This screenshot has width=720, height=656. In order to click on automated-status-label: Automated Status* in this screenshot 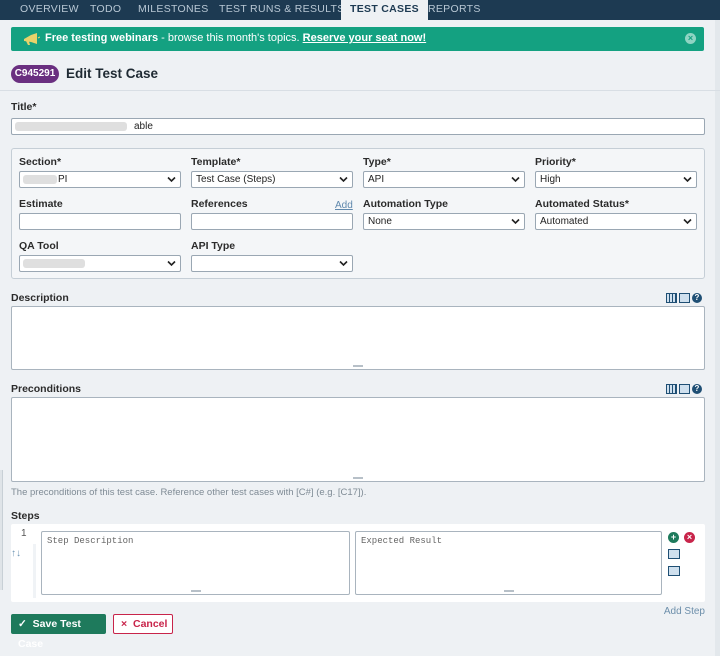, I will do `click(582, 204)`.